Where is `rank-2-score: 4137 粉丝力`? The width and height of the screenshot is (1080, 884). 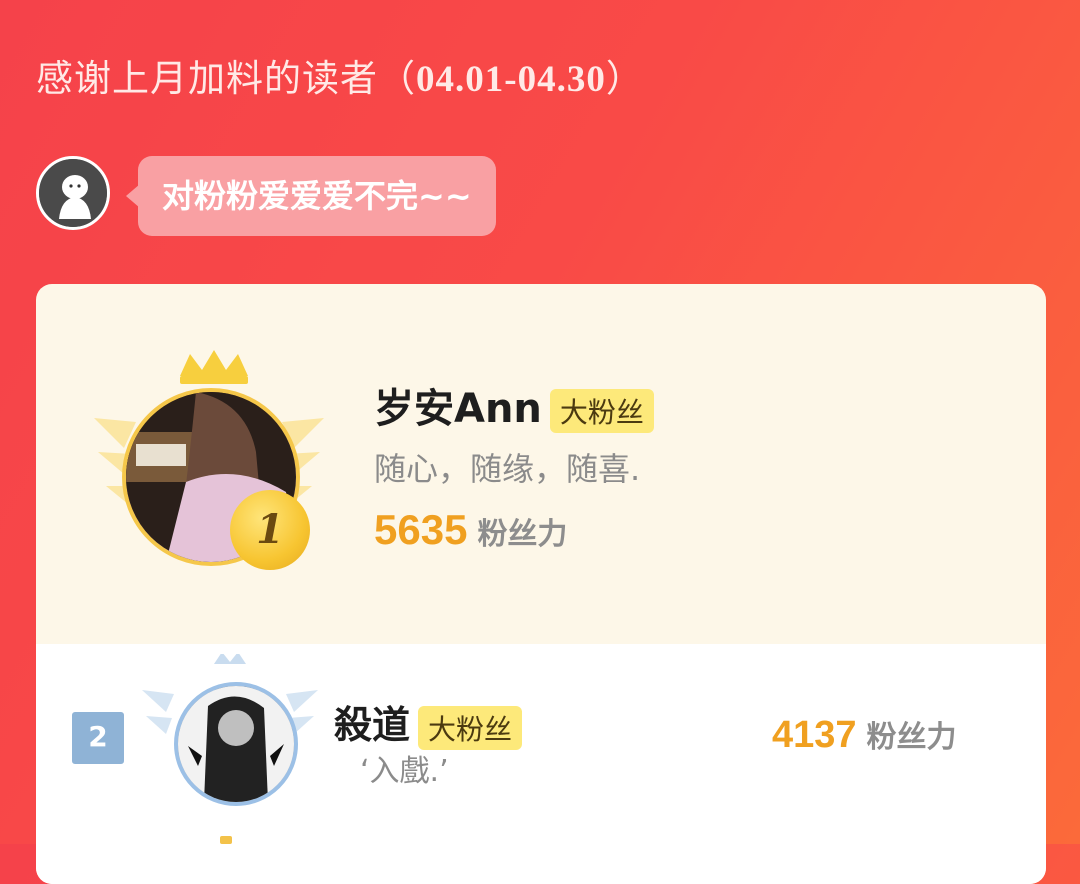 rank-2-score: 4137 粉丝力 is located at coordinates (864, 734).